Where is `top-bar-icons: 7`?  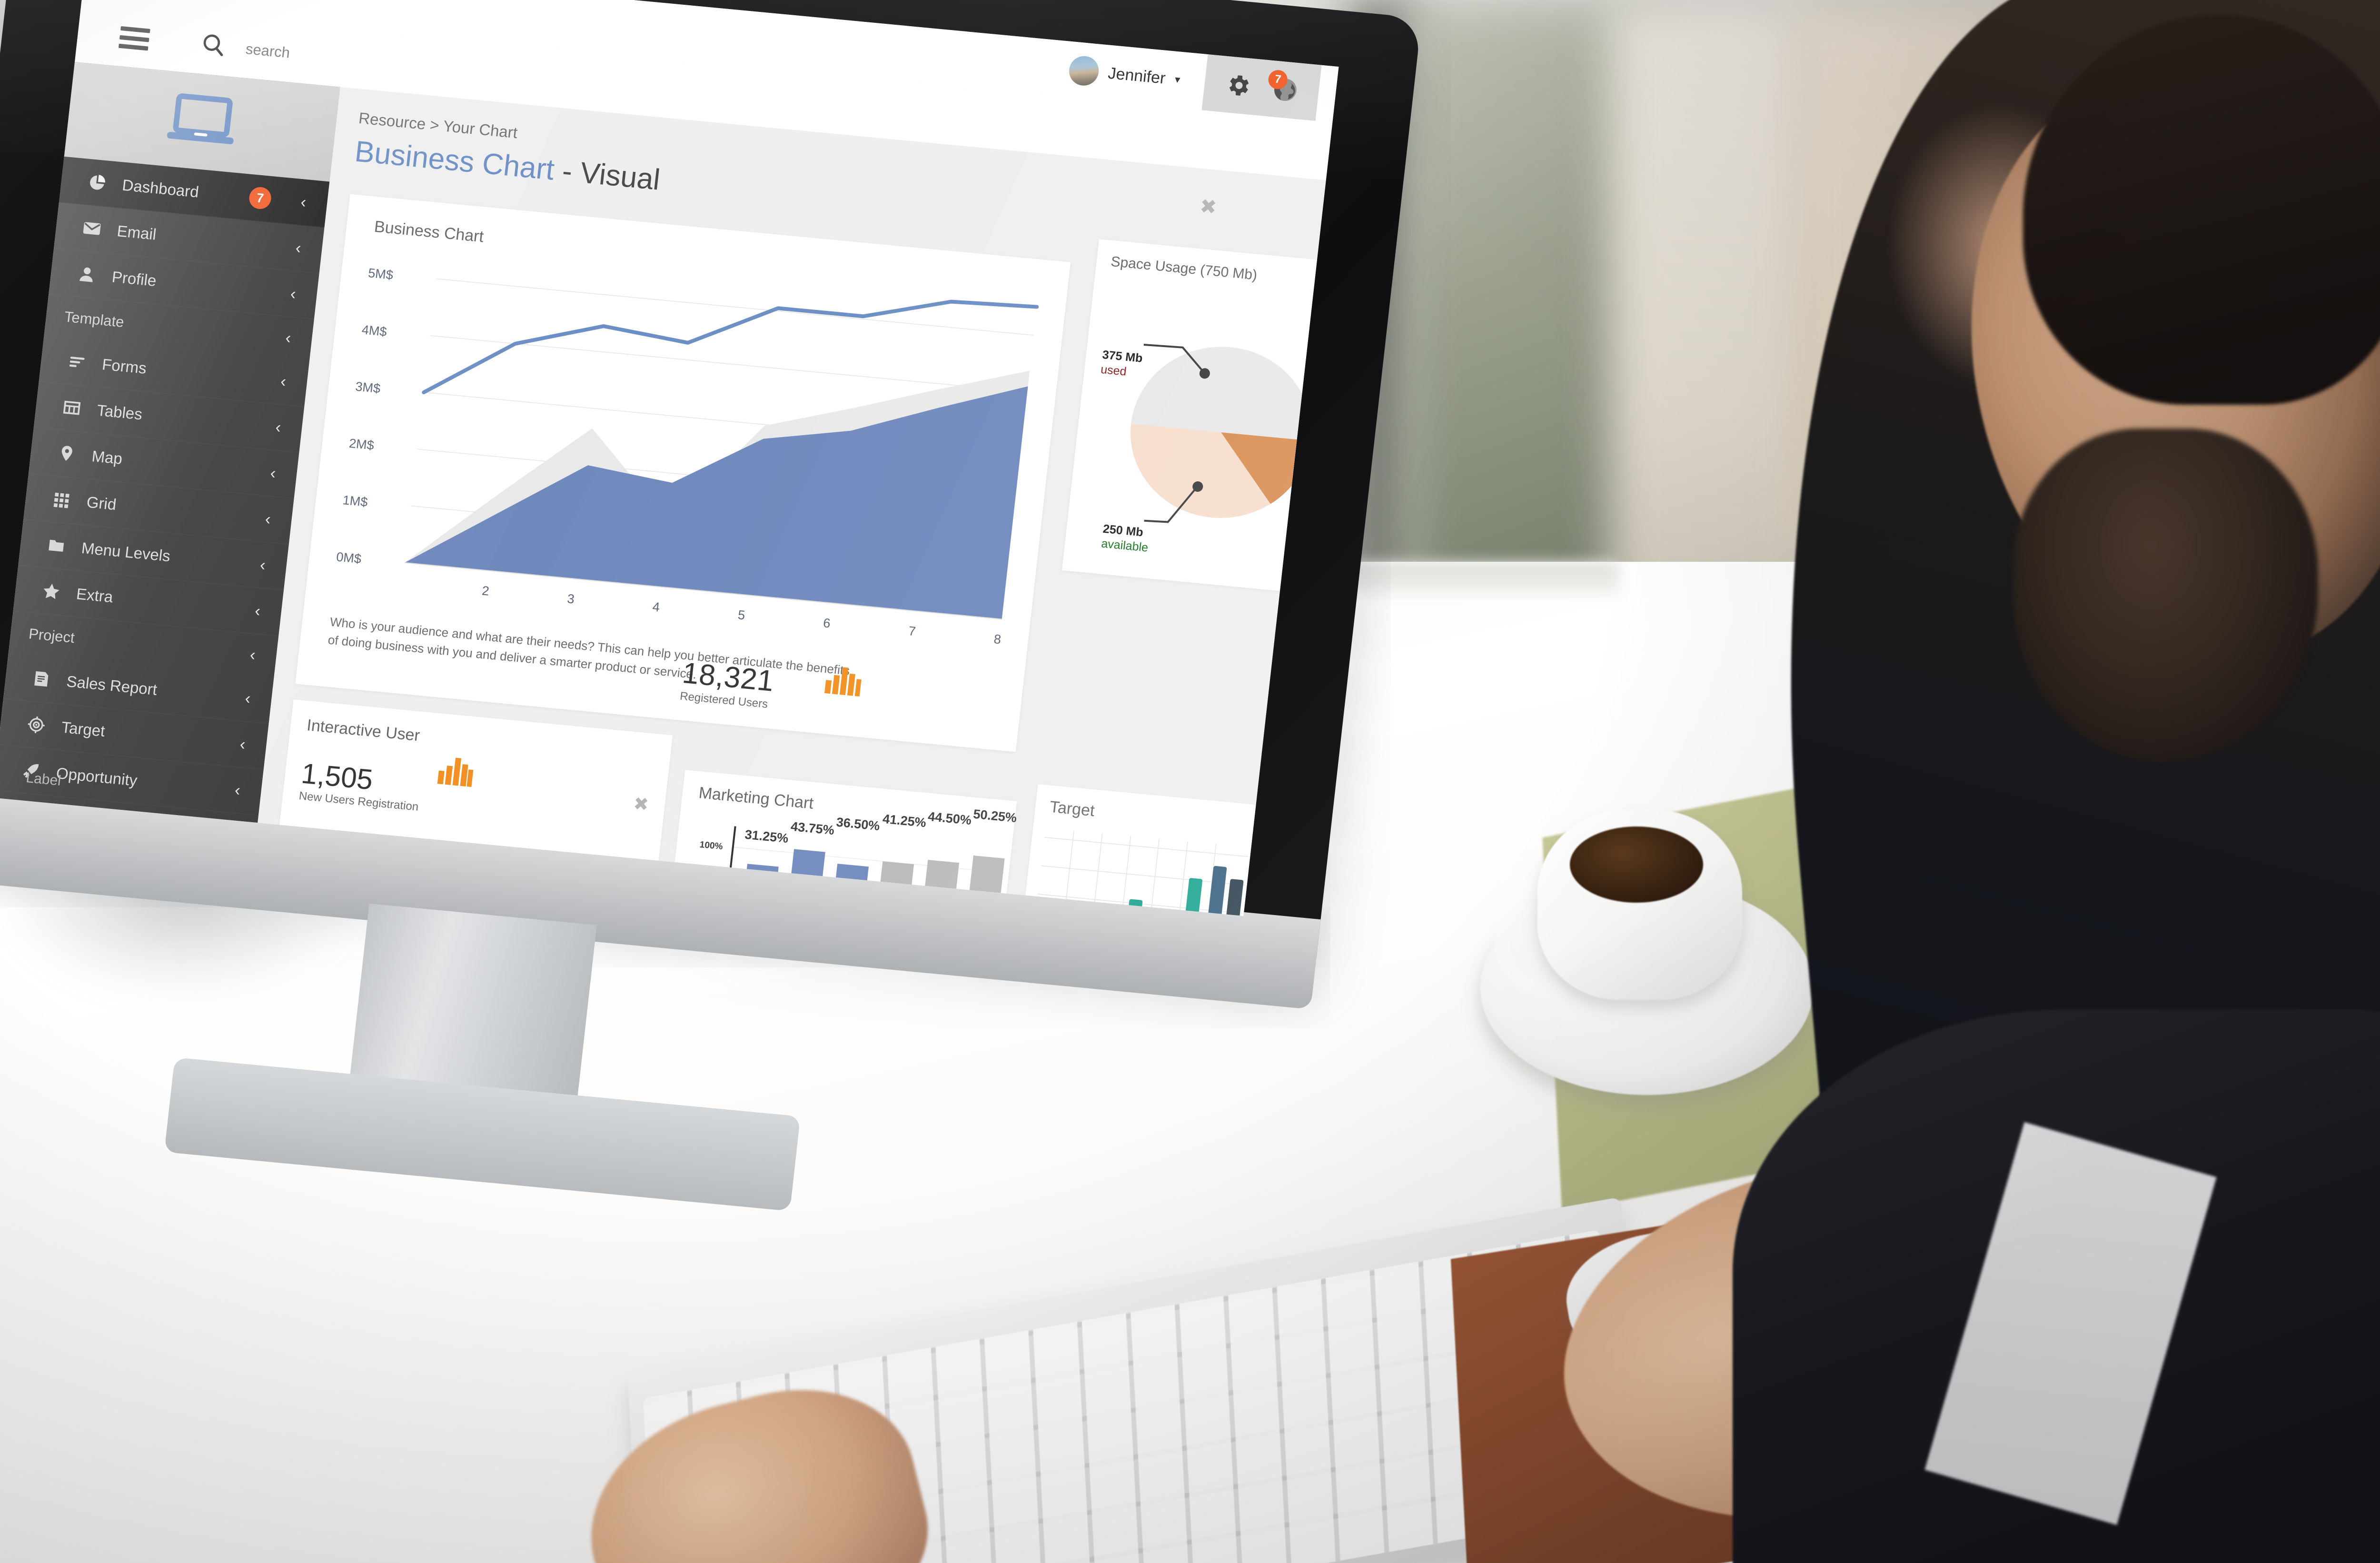 top-bar-icons: 7 is located at coordinates (1261, 87).